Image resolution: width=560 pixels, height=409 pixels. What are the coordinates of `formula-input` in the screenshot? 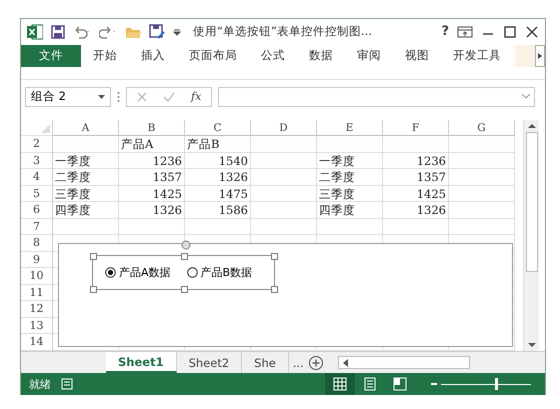 It's located at (376, 96).